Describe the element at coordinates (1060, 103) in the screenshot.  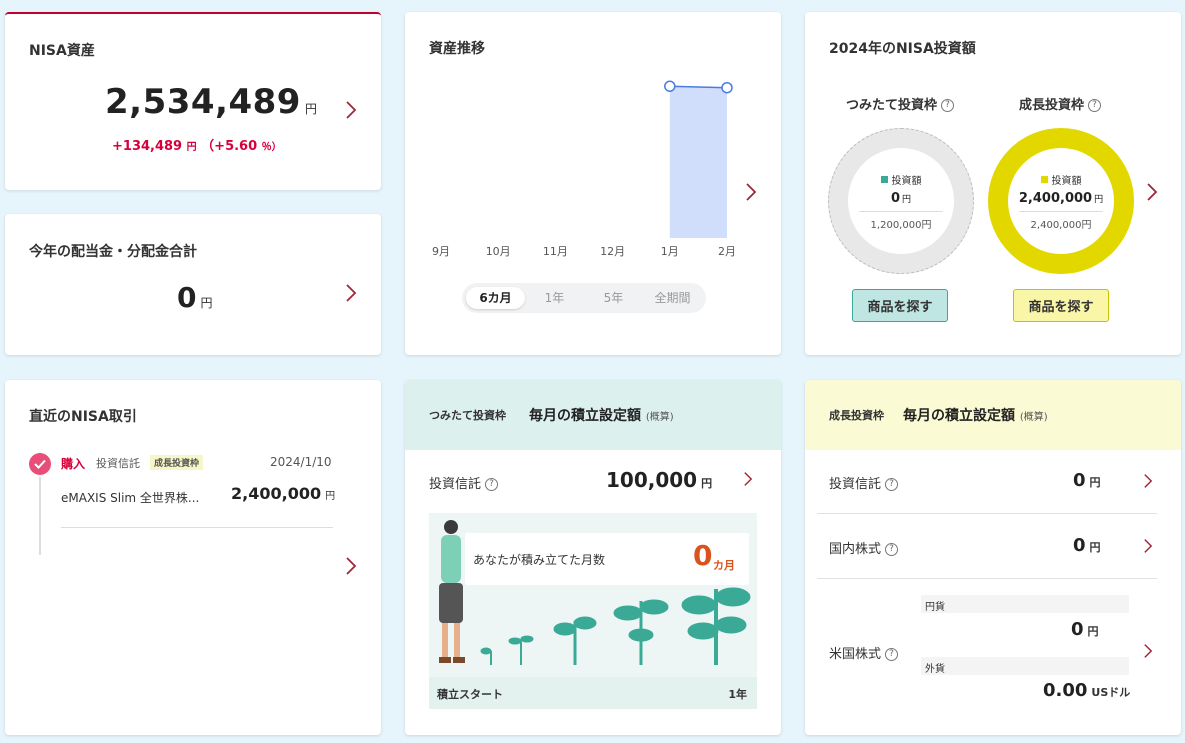
I see `seicho-label: 成長投資枠?` at that location.